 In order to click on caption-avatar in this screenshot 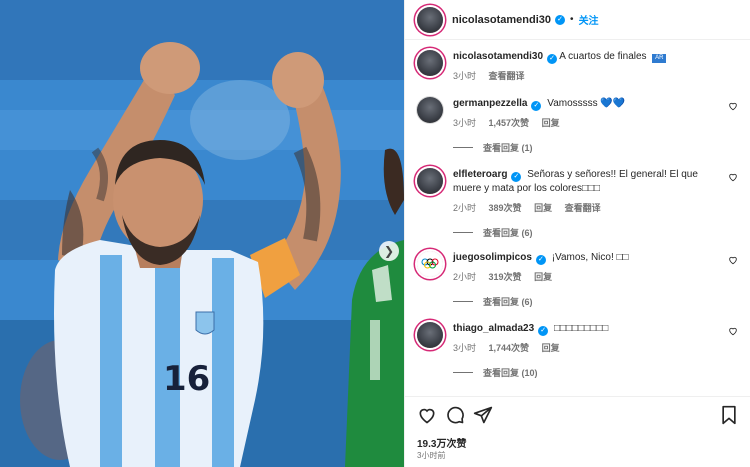, I will do `click(430, 63)`.